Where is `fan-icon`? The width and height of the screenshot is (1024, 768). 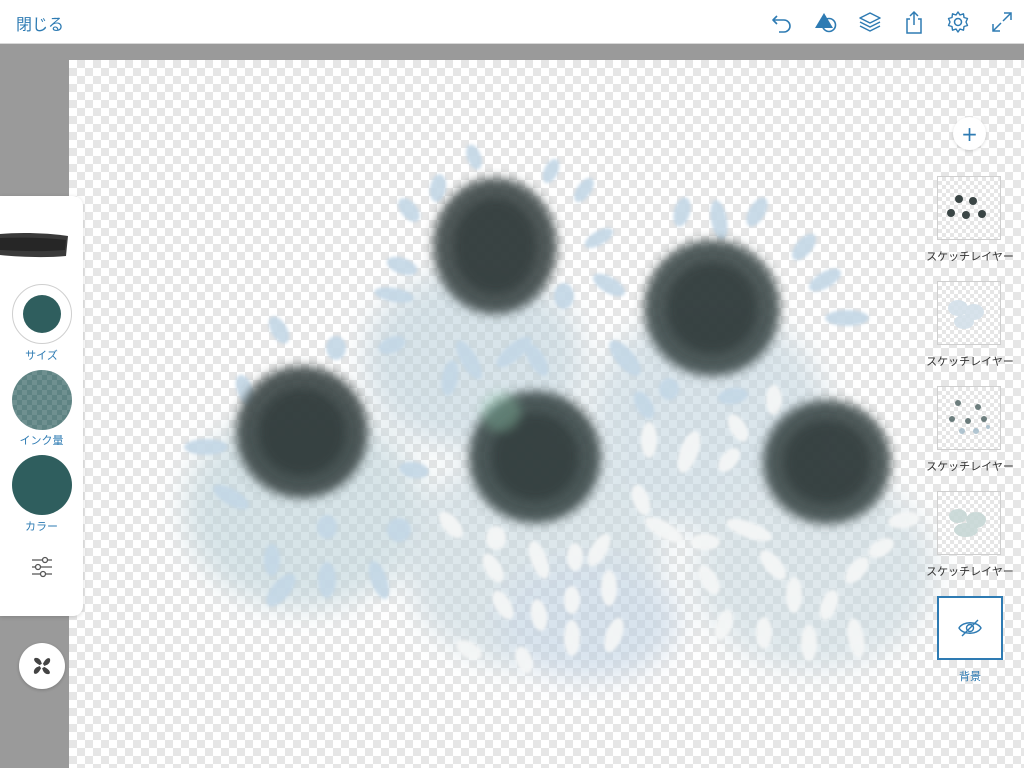 fan-icon is located at coordinates (42, 666).